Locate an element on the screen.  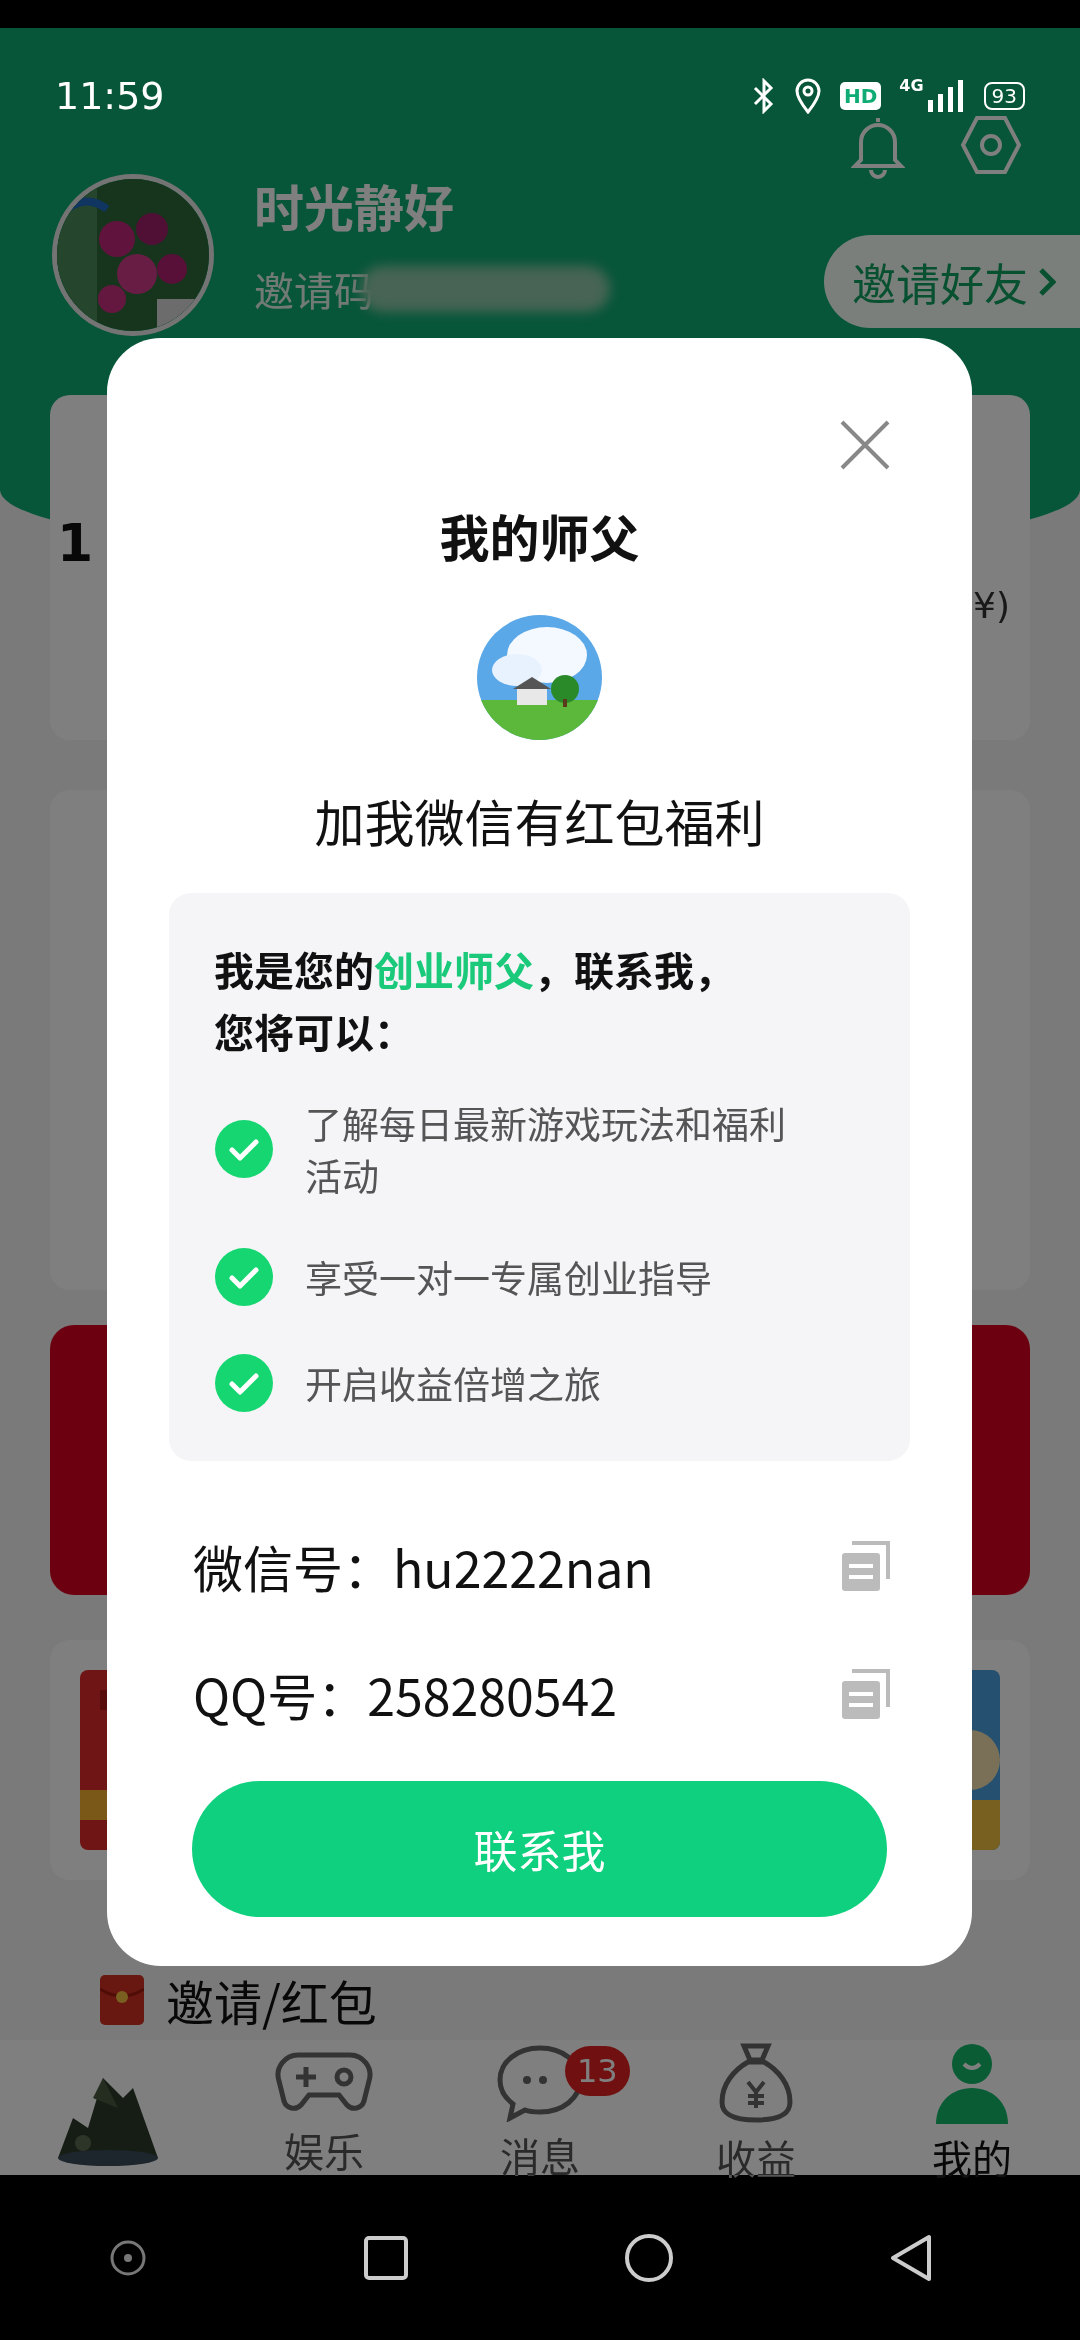
invite-code-label: 邀请码 is located at coordinates (314, 289).